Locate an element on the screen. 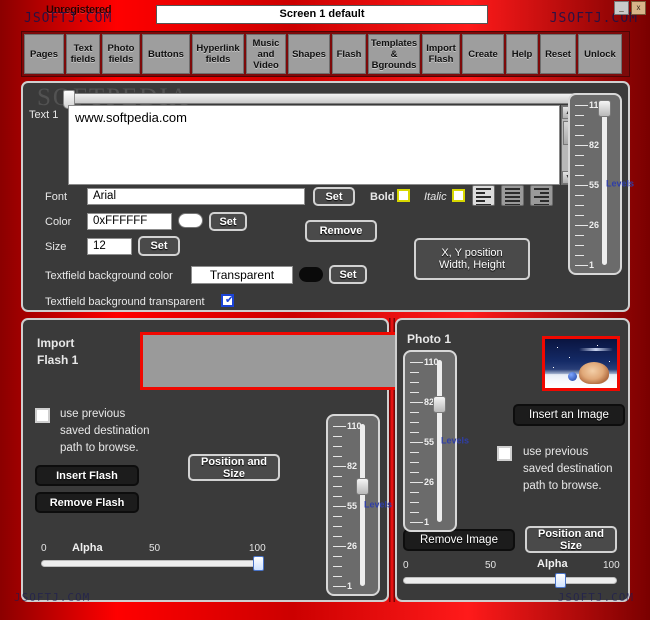 Image resolution: width=650 pixels, height=620 pixels. photo-light-trail is located at coordinates (596, 349).